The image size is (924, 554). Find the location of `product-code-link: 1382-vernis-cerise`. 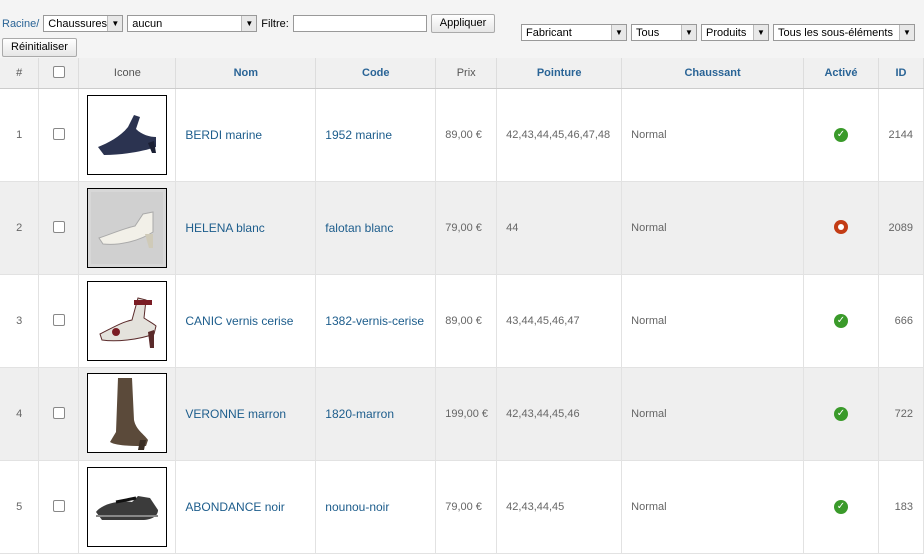

product-code-link: 1382-vernis-cerise is located at coordinates (376, 321).